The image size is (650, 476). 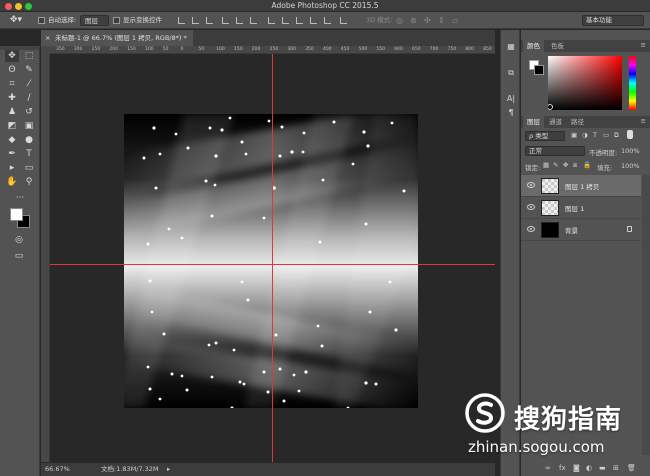 I want to click on layer-name: 背景, so click(x=571, y=230).